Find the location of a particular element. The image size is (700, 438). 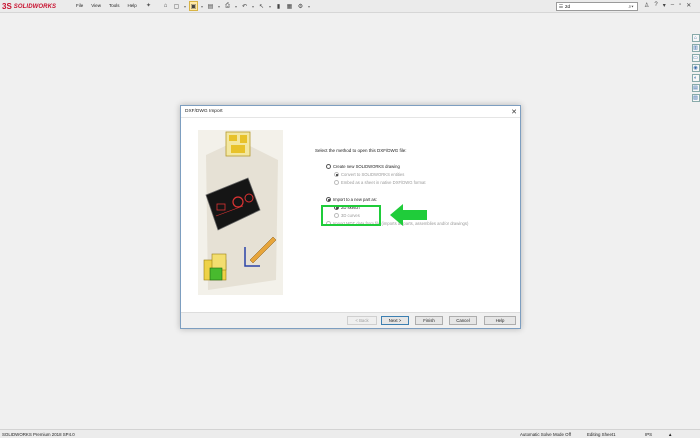

status-product: SOLIDWORKS Premium 2018 SP4.0 is located at coordinates (38, 434).